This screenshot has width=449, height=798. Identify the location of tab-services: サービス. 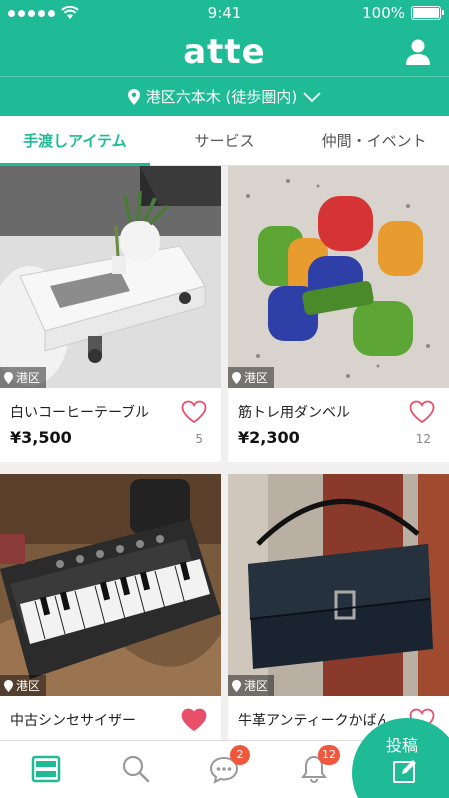
(225, 140).